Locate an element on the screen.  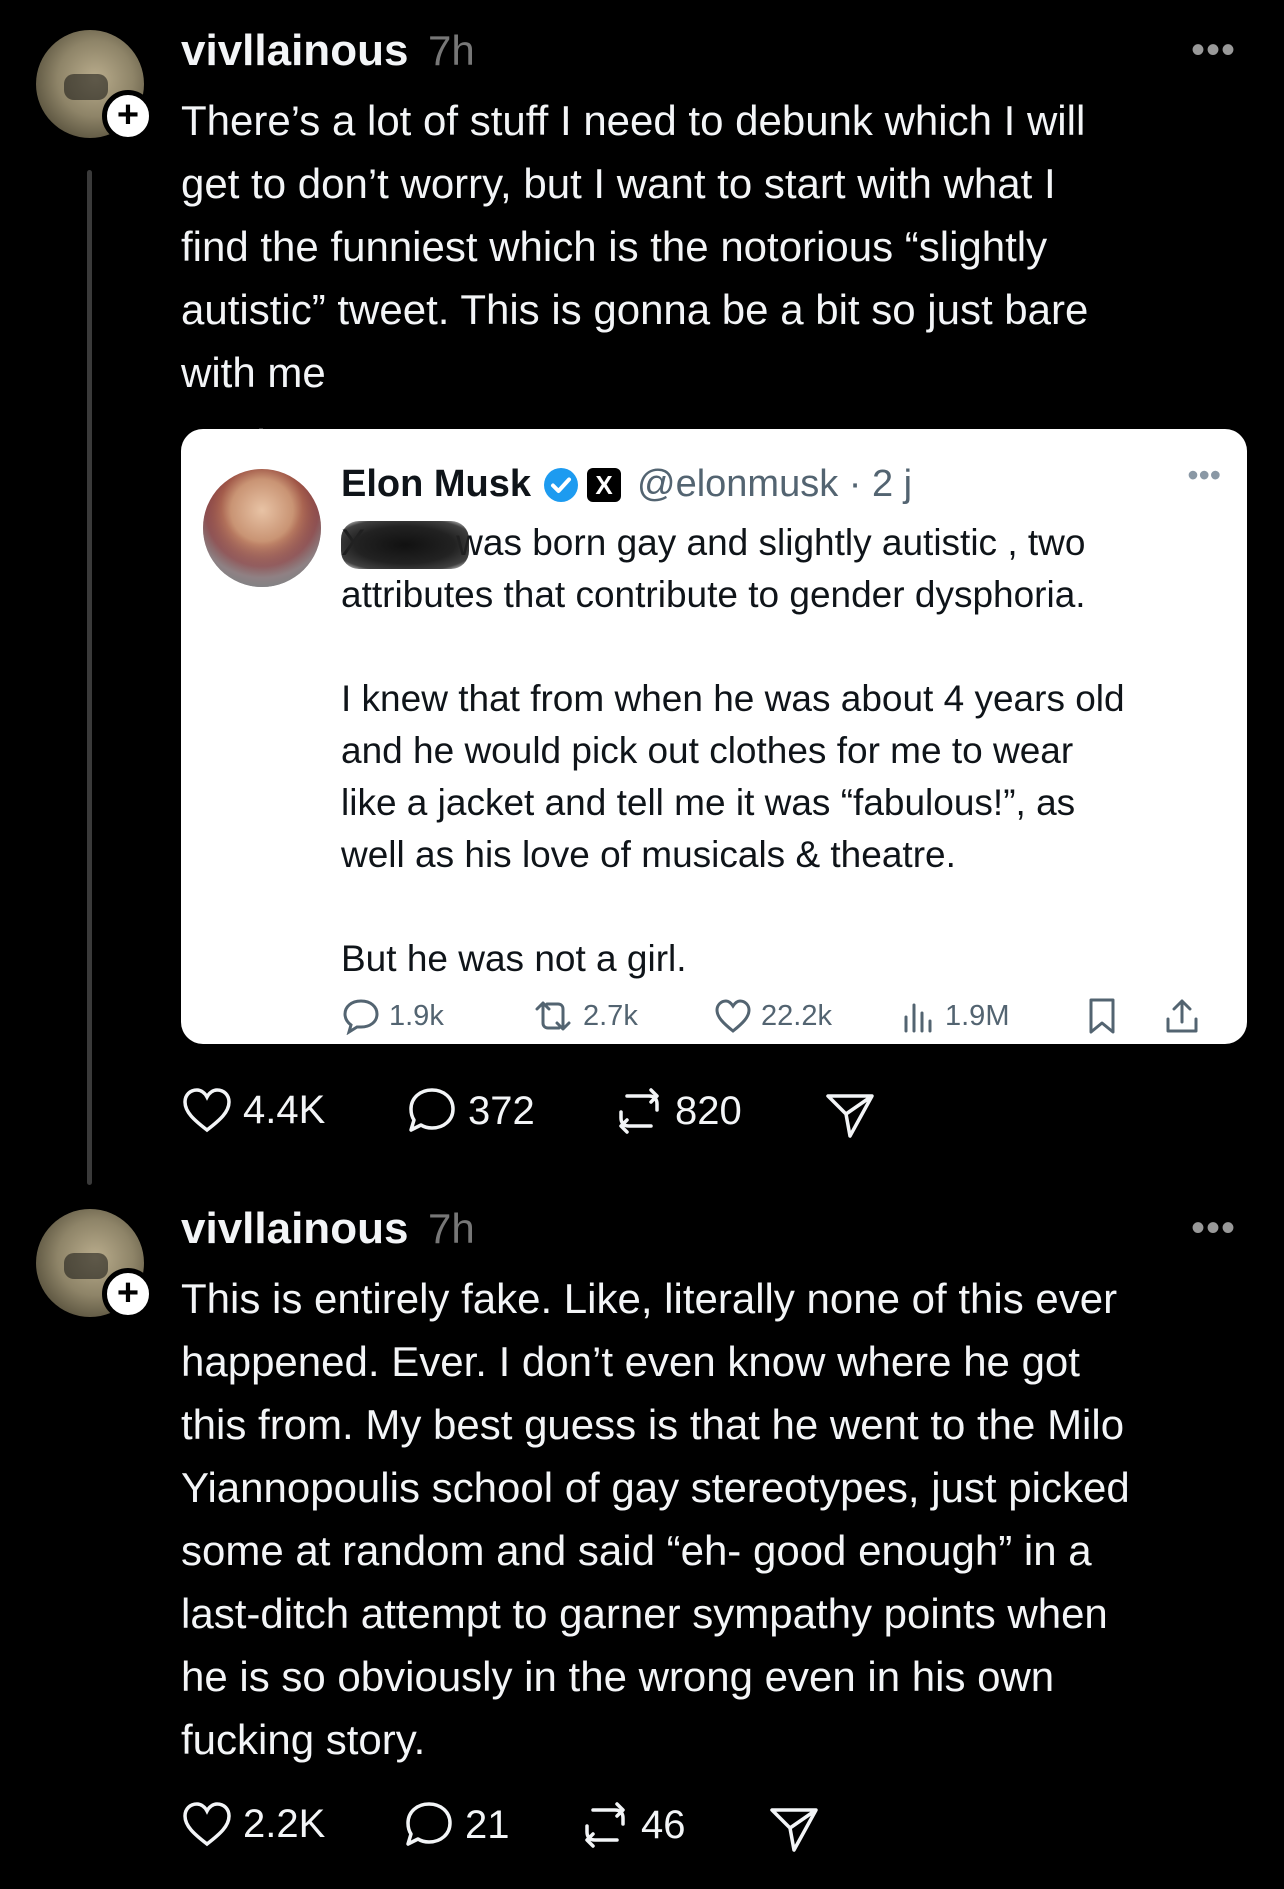
quoted-replies: 1.9k is located at coordinates (392, 1016).